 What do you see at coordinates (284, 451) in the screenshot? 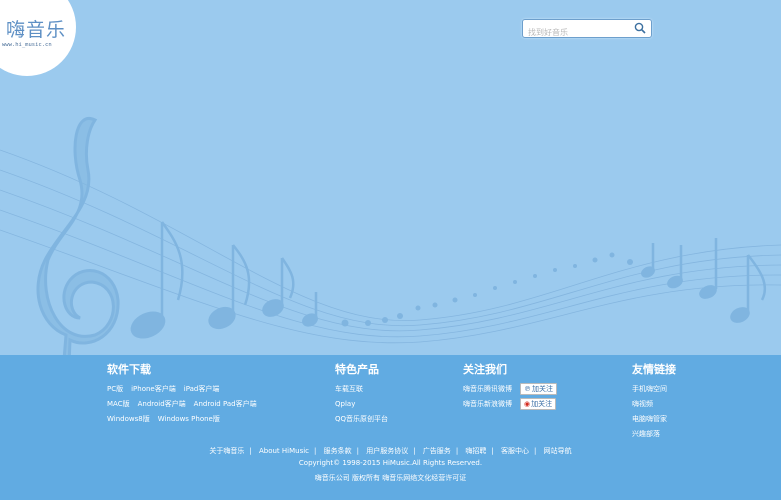
I see `nav-link: About HiMusic` at bounding box center [284, 451].